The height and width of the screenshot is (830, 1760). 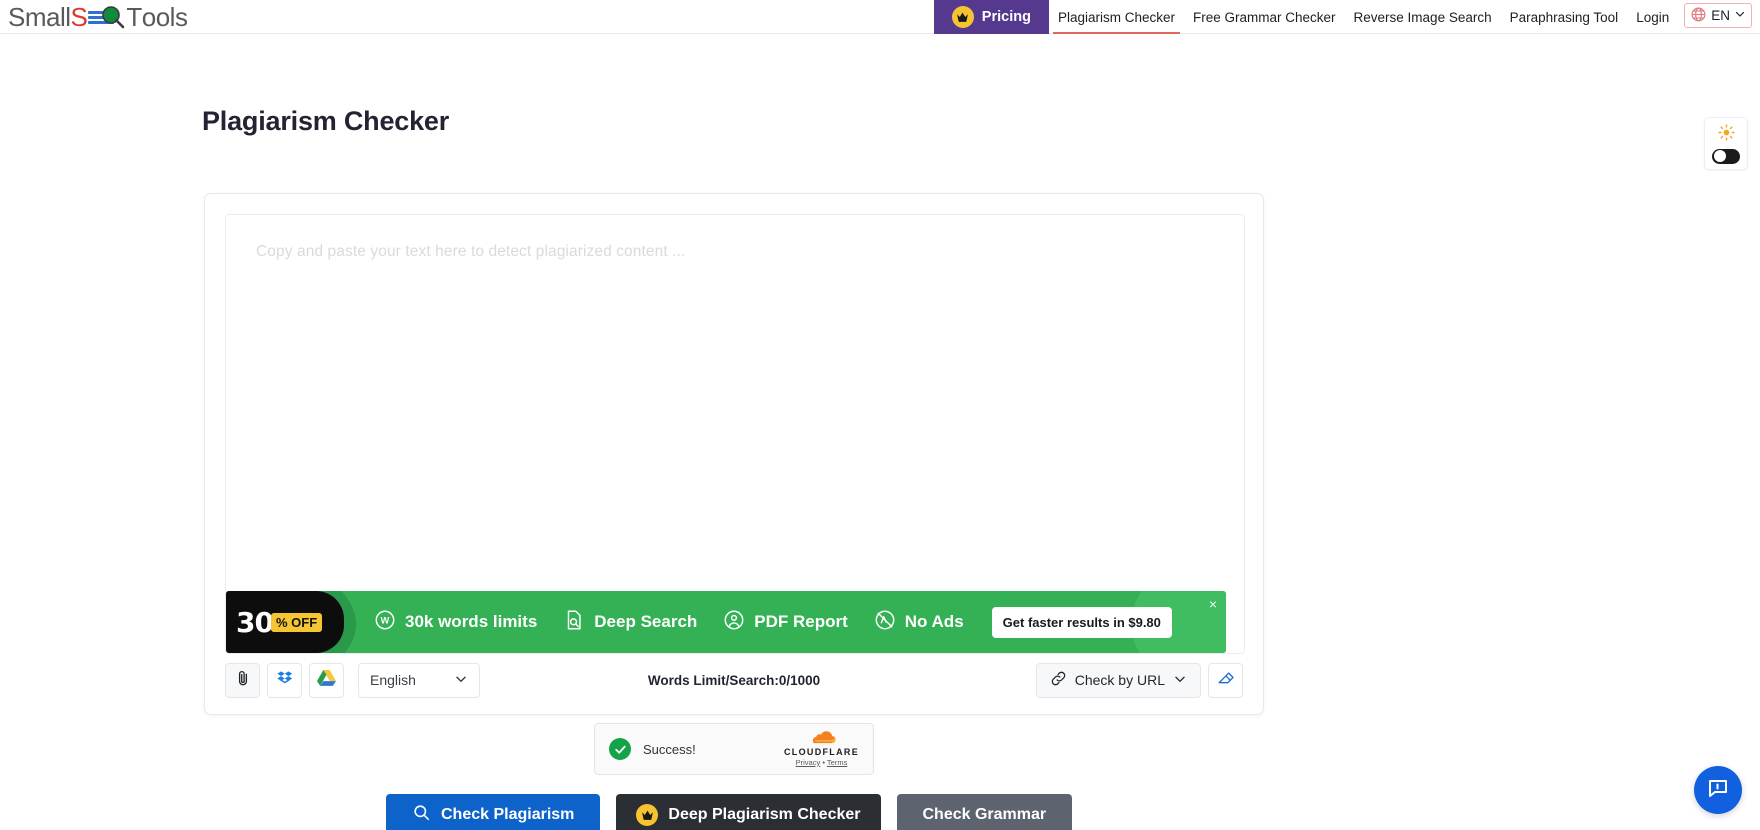 I want to click on check-by-url-label: Check by URL, so click(x=1119, y=680).